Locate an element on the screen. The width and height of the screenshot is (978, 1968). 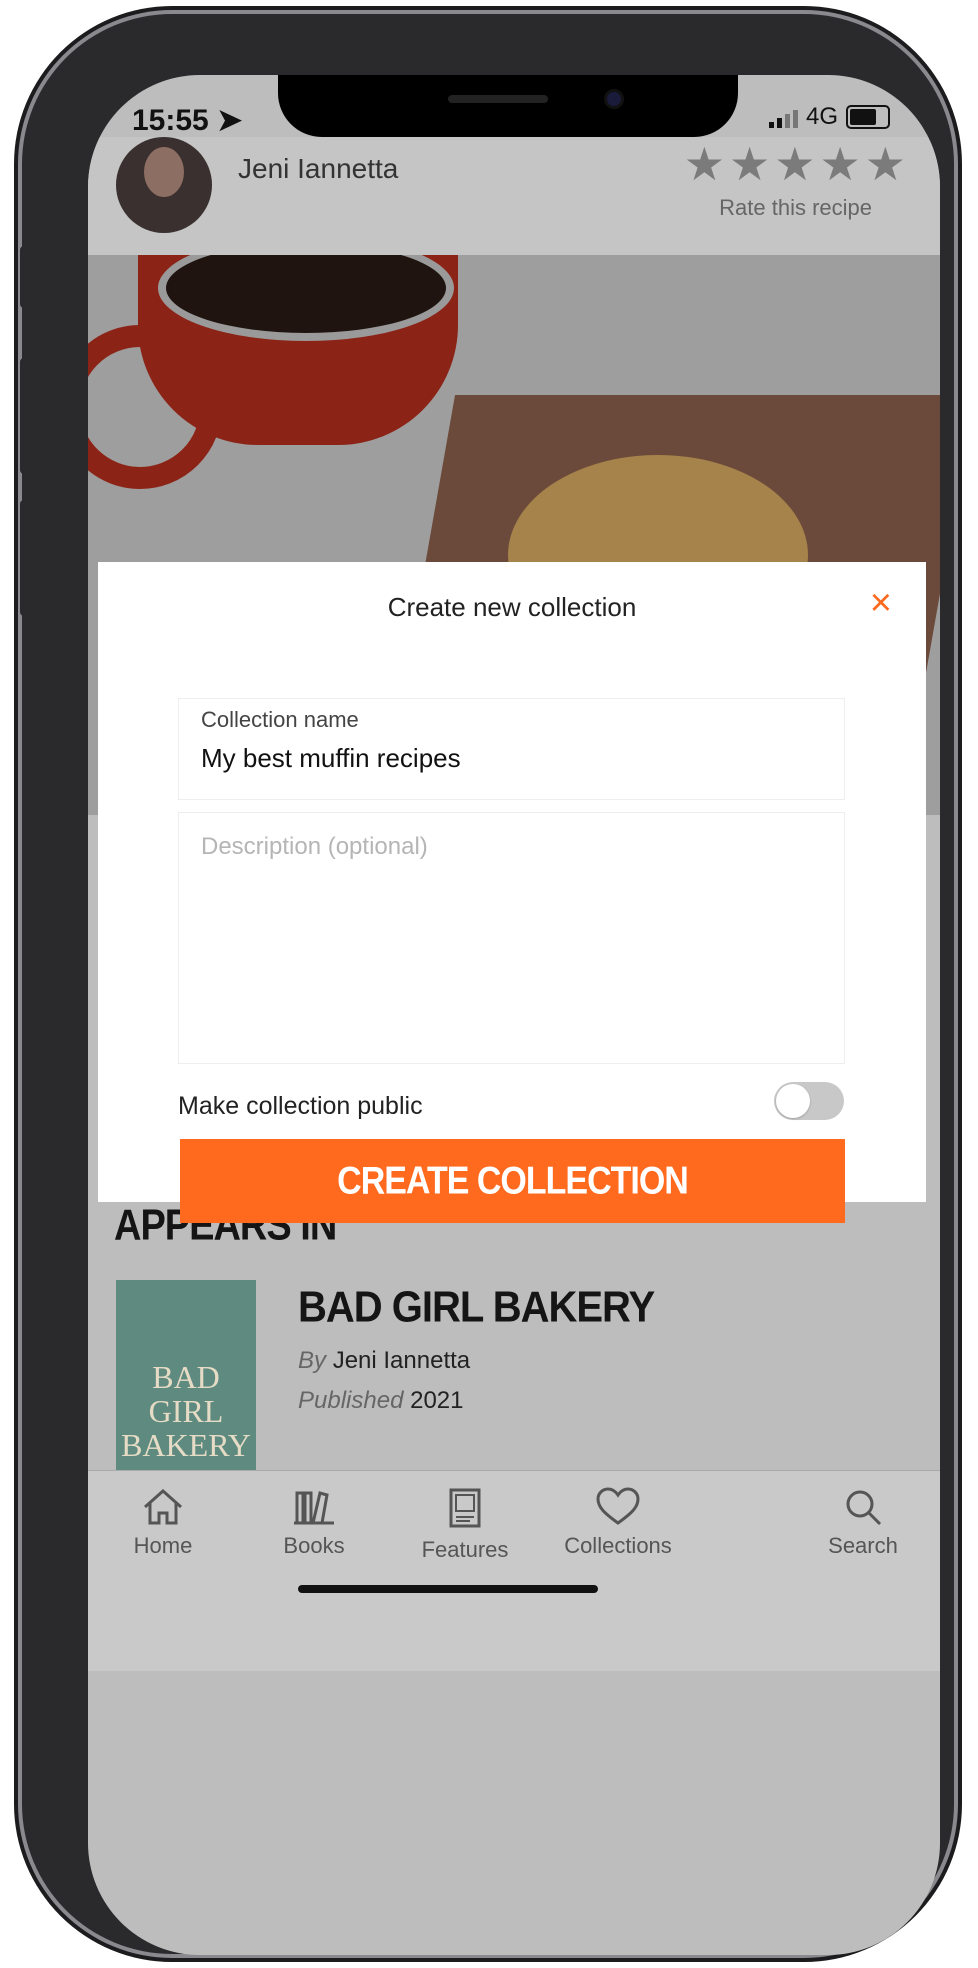
tab-features: Features is located at coordinates (465, 1525).